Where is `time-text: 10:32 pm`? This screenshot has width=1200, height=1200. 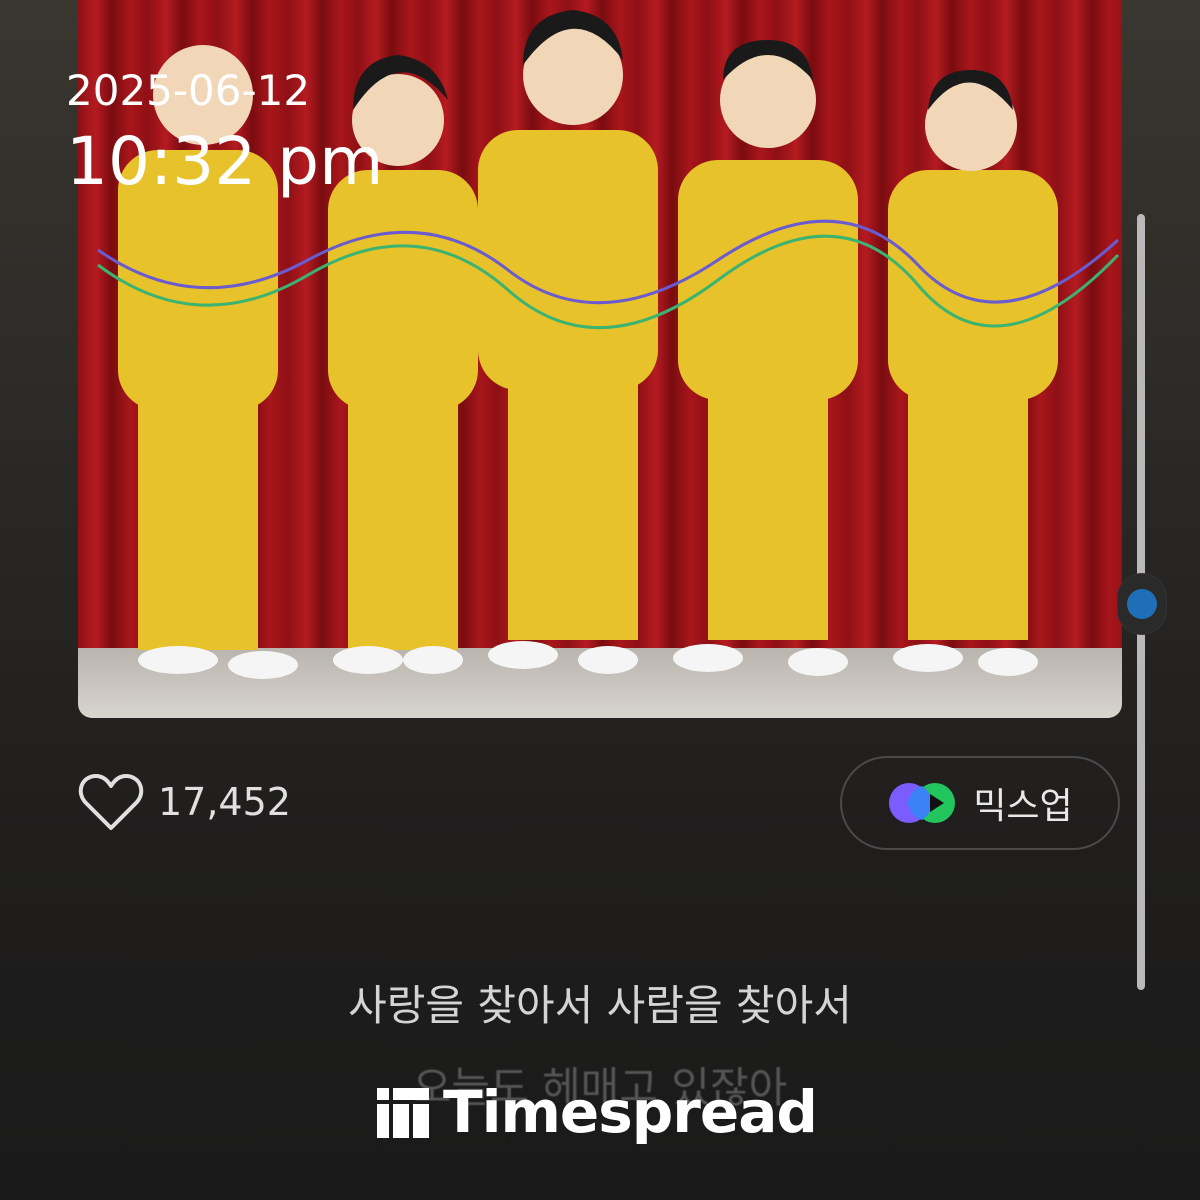
time-text: 10:32 pm is located at coordinates (225, 161).